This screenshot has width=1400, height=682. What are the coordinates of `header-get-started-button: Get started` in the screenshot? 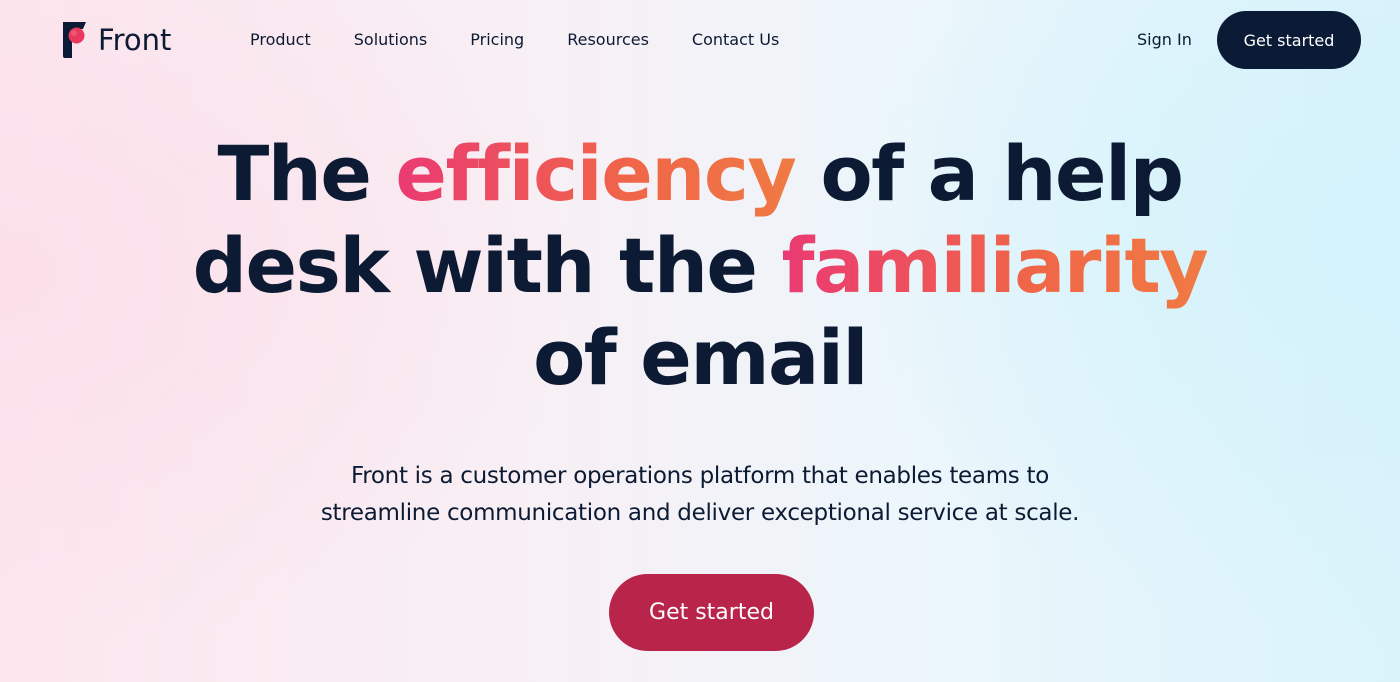 It's located at (1289, 40).